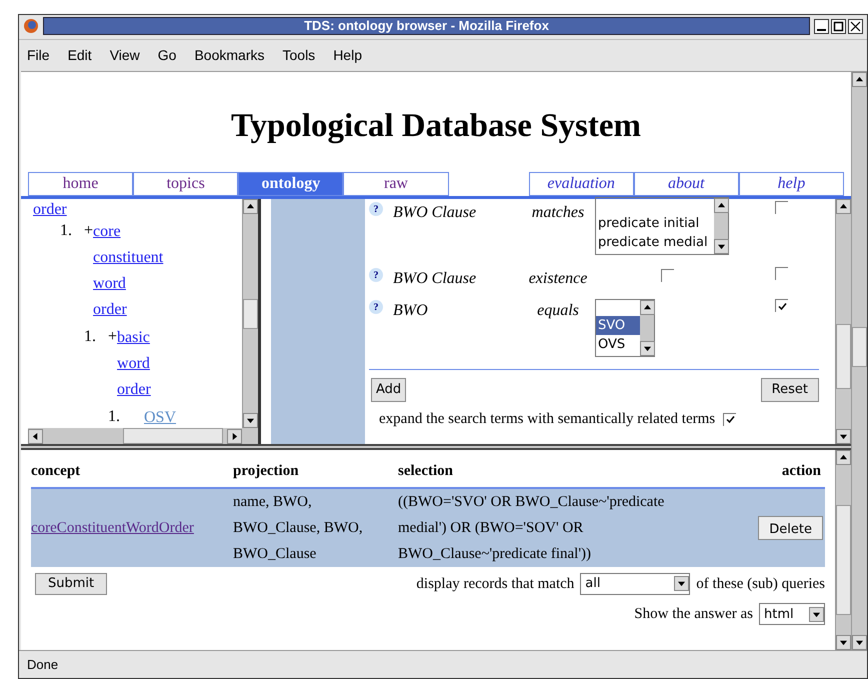 This screenshot has height=679, width=868. I want to click on scroll-right-icon, so click(234, 436).